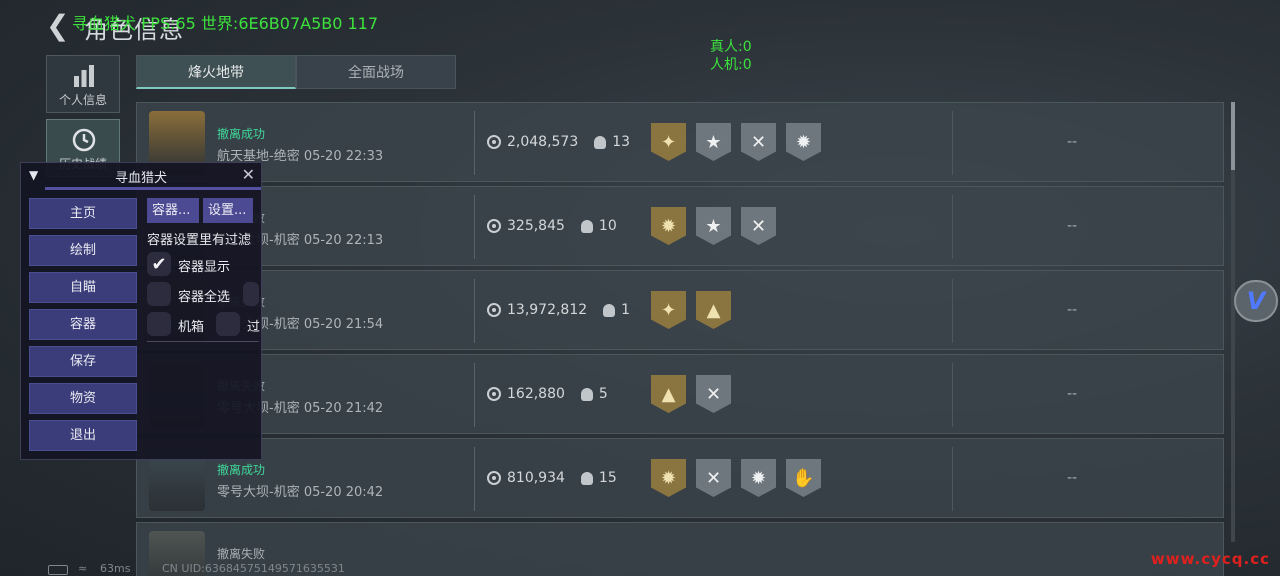 Image resolution: width=1280 pixels, height=576 pixels. Describe the element at coordinates (251, 294) in the screenshot. I see `extra-checkbox` at that location.